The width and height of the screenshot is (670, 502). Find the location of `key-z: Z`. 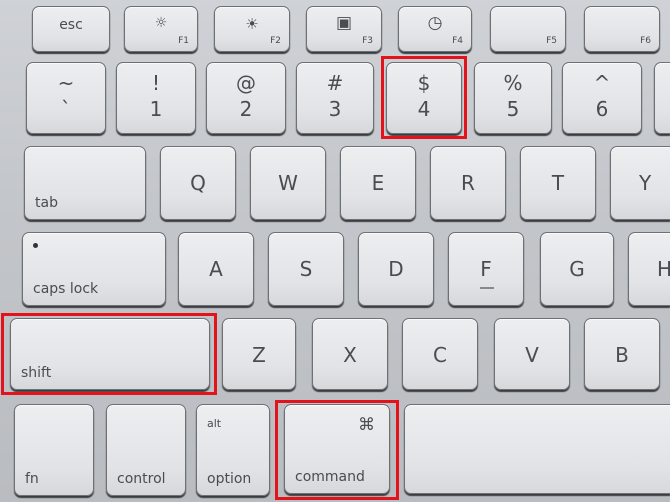

key-z: Z is located at coordinates (259, 354).